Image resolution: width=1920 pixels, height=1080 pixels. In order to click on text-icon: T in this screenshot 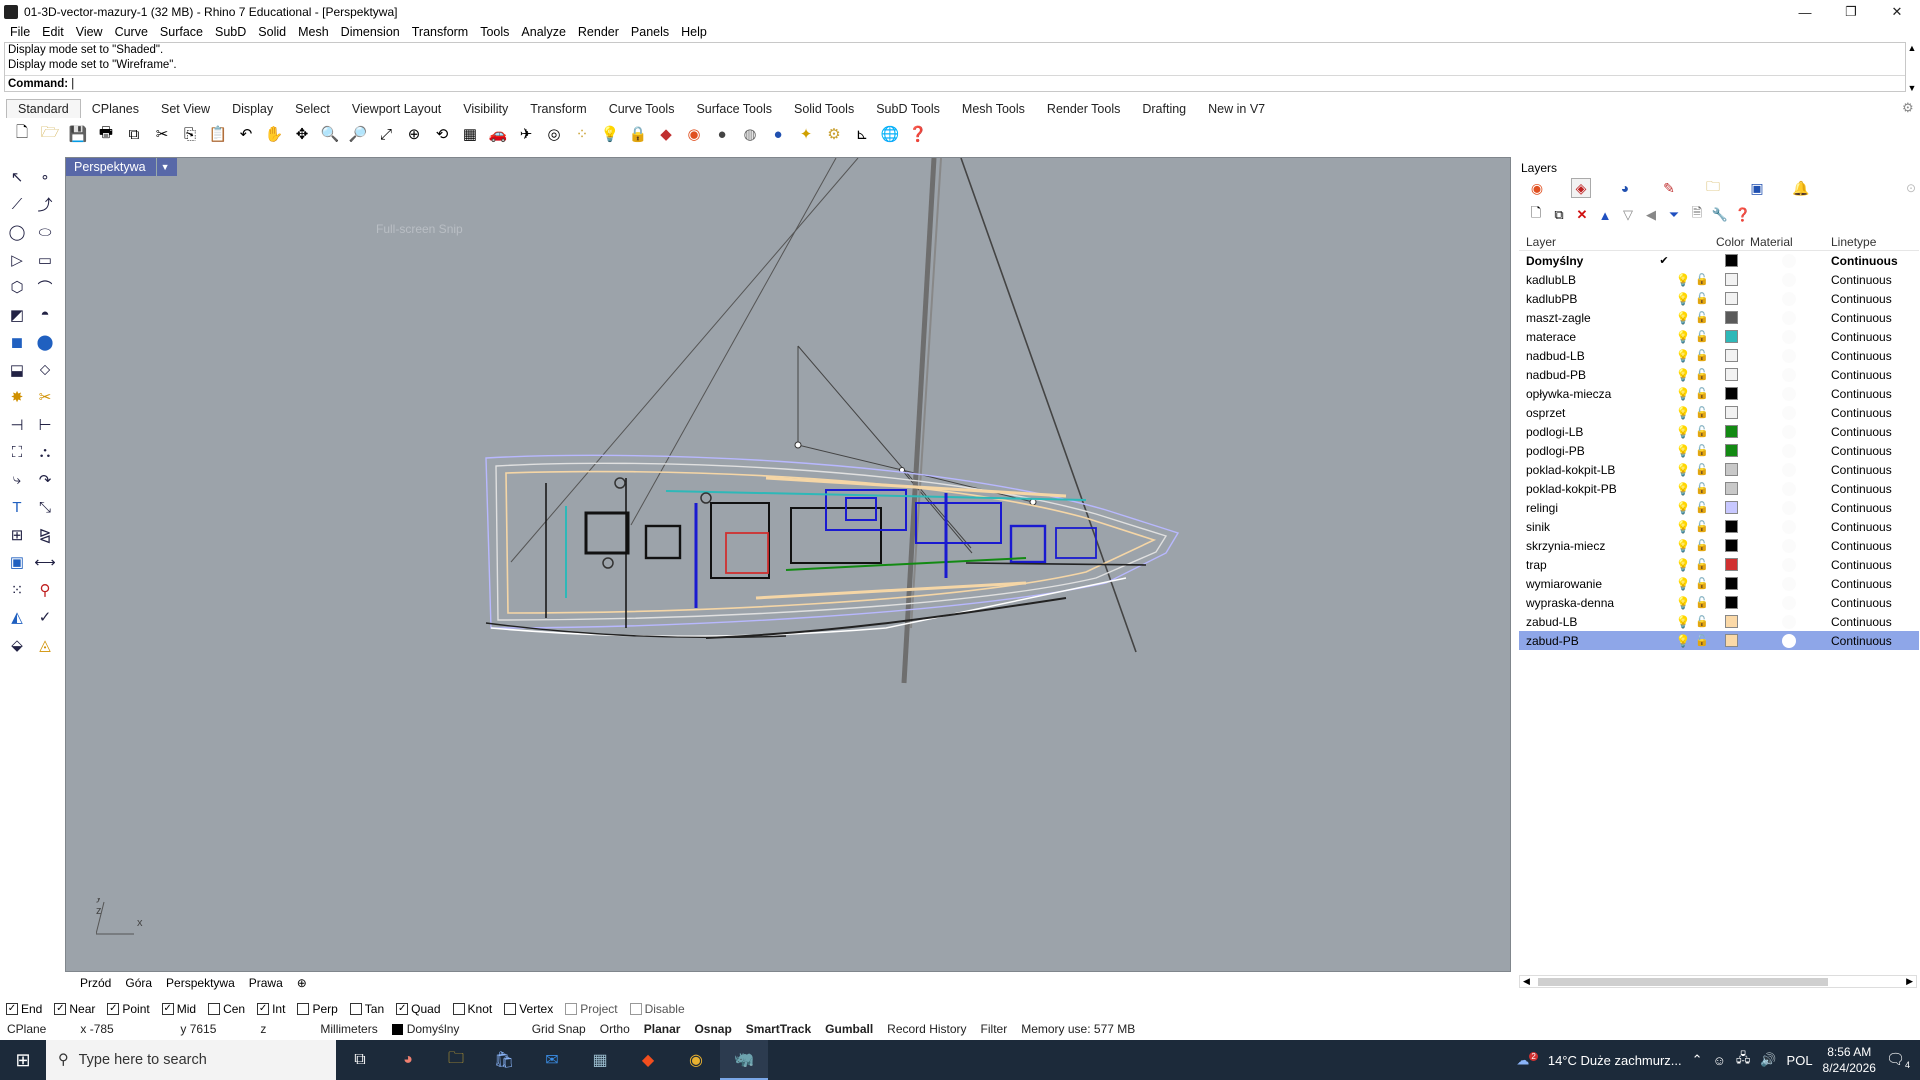, I will do `click(17, 507)`.